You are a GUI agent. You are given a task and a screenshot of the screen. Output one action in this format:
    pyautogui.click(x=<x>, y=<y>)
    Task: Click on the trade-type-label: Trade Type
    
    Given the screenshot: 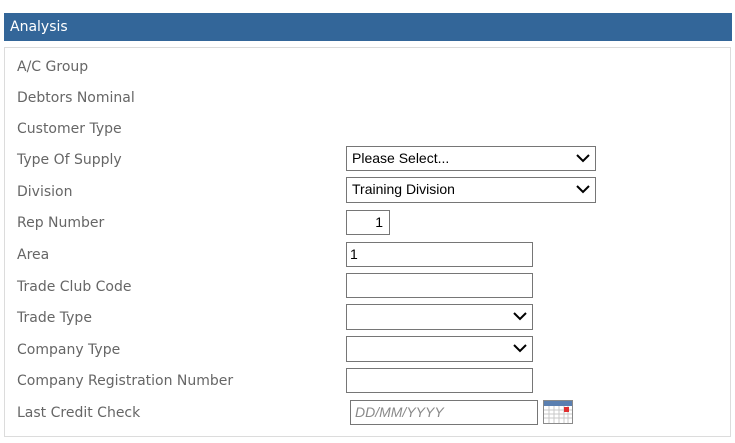 What is the action you would take?
    pyautogui.click(x=54, y=318)
    